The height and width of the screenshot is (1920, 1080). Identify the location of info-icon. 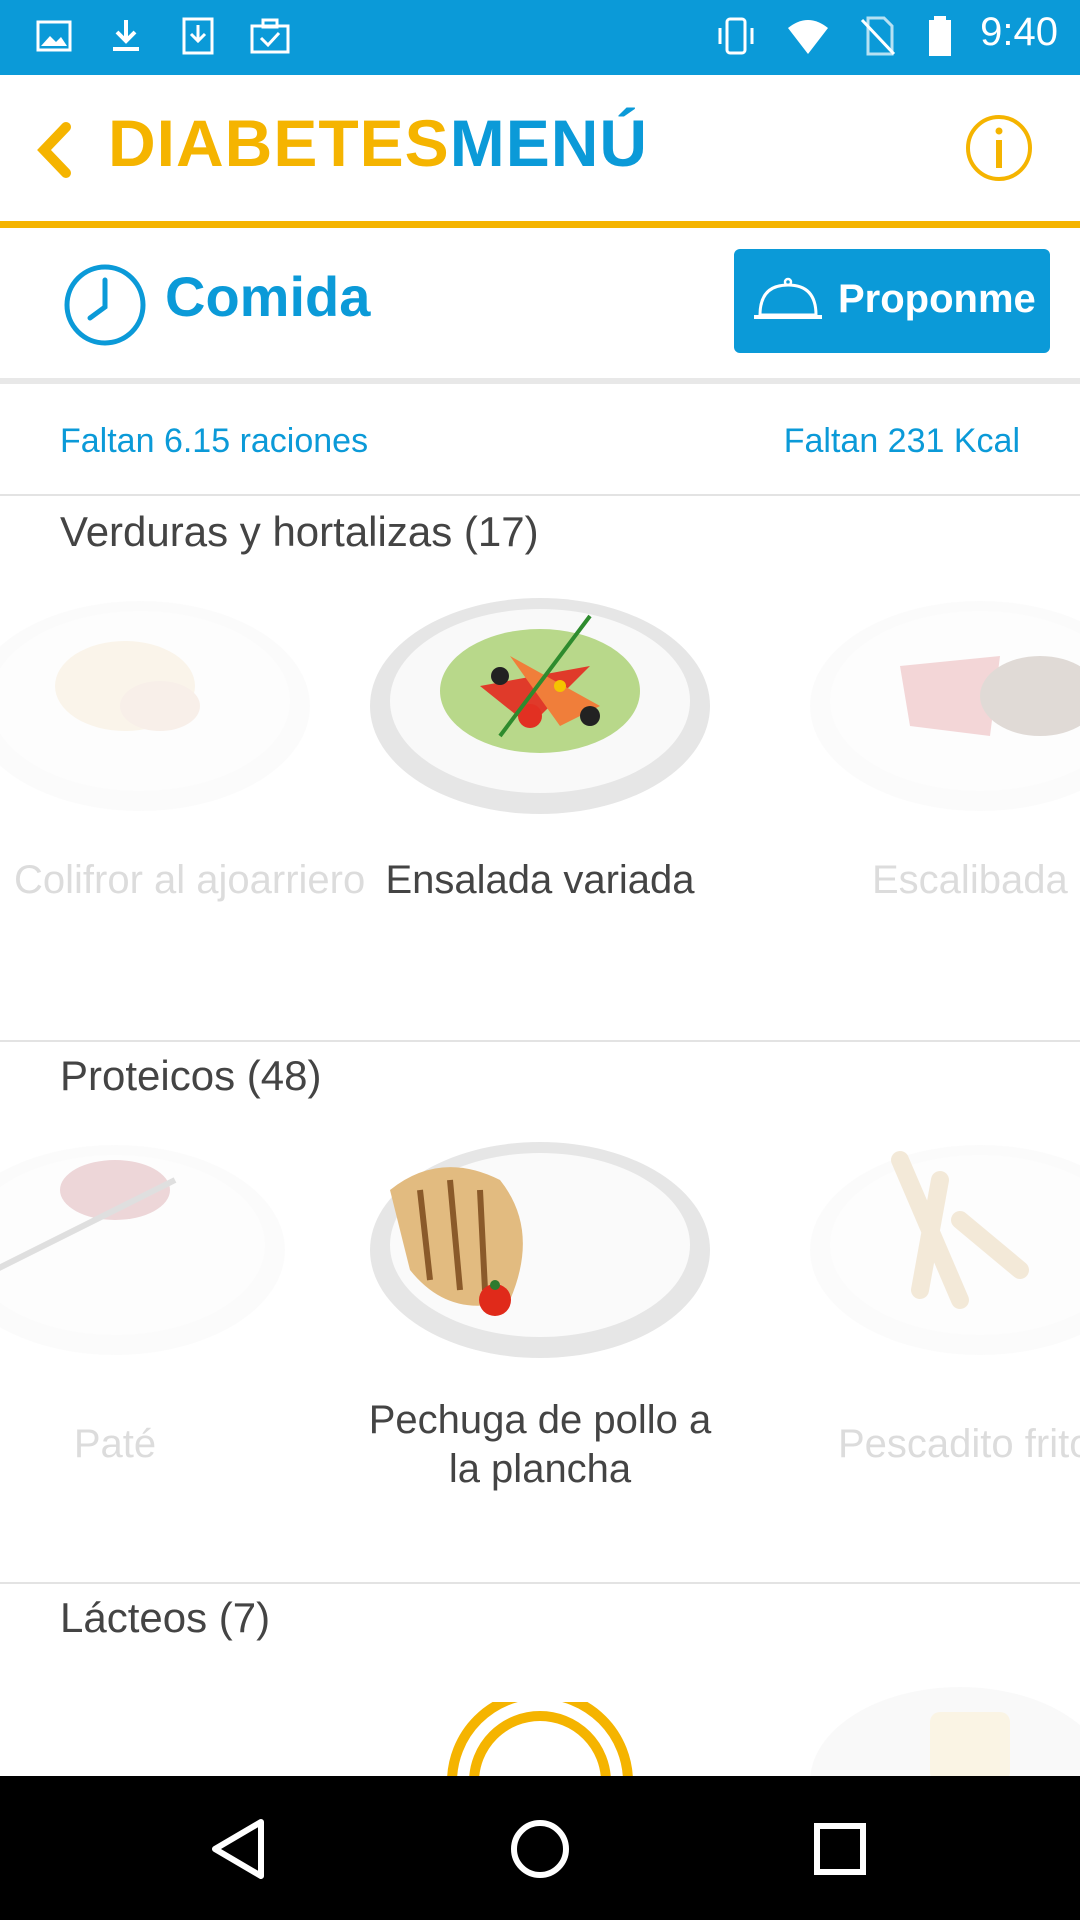
(999, 148).